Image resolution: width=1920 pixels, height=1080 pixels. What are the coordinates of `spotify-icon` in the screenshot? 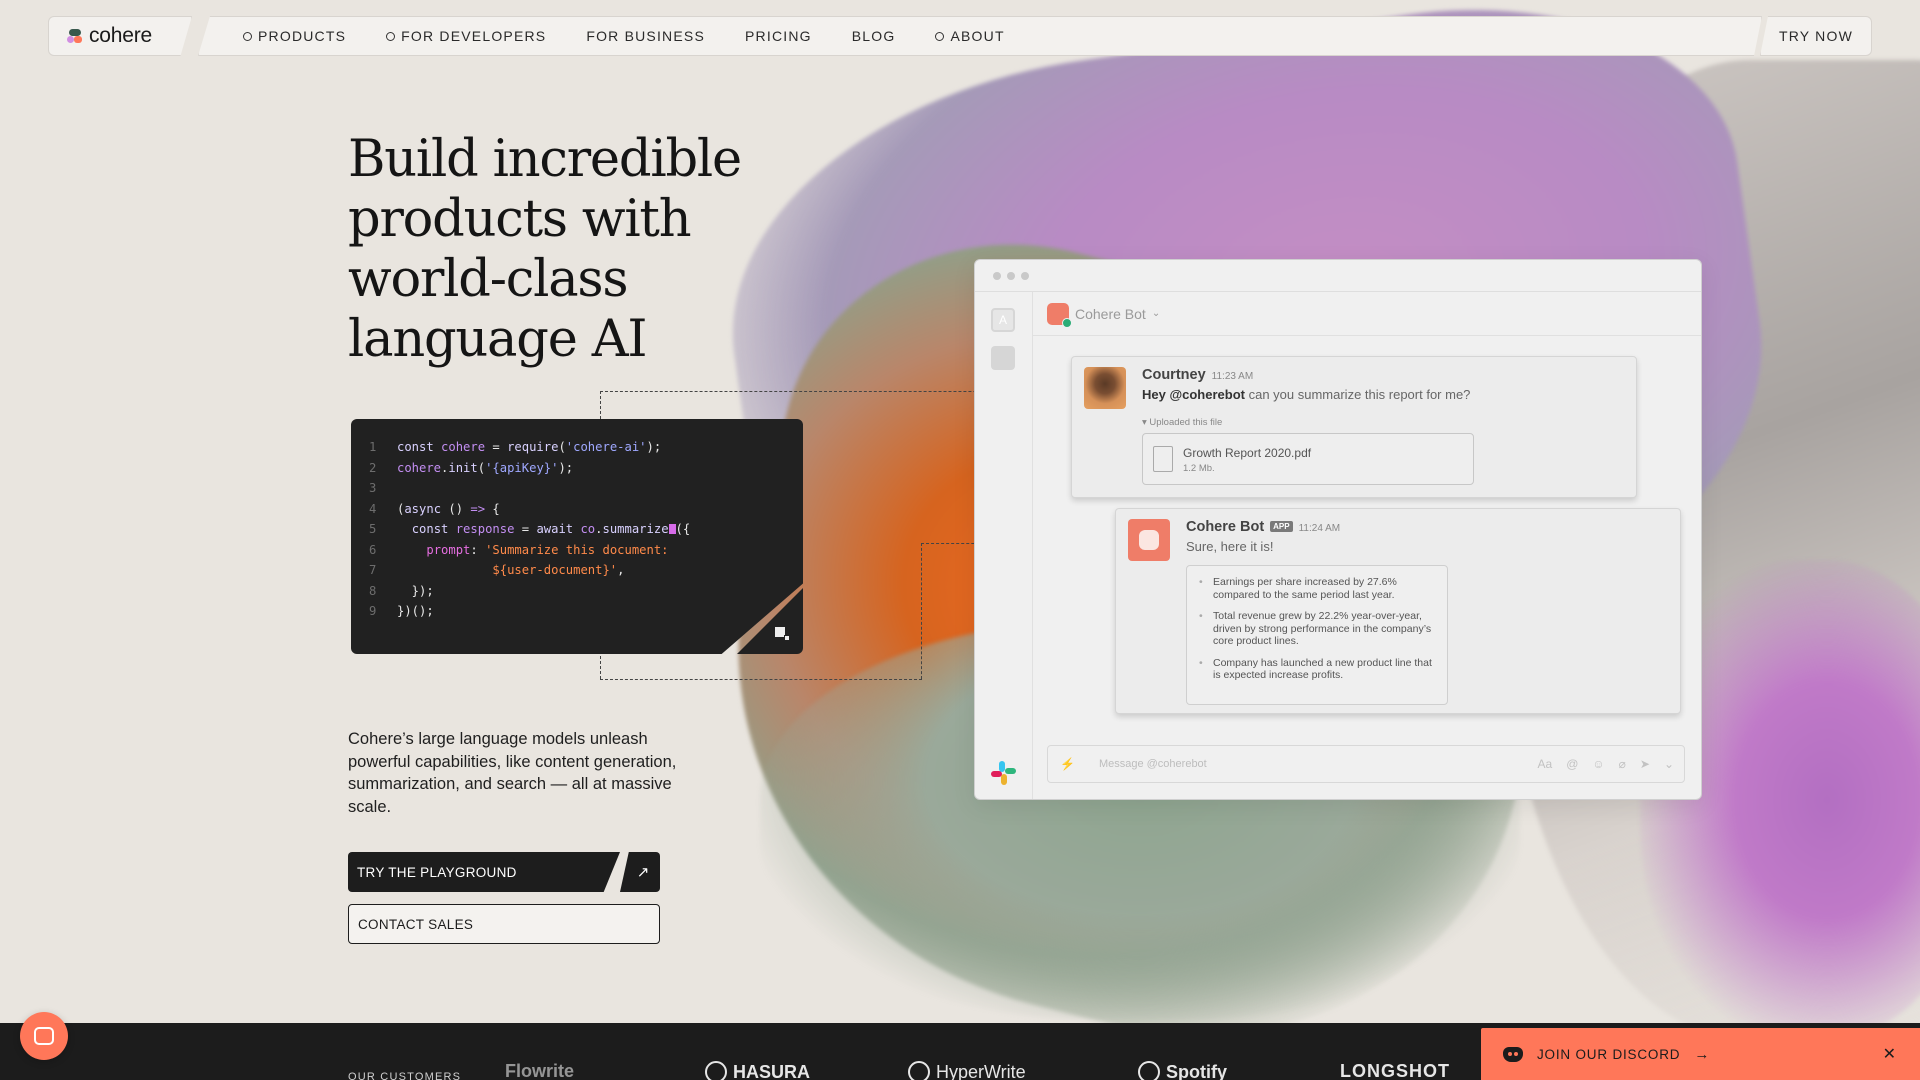 It's located at (1149, 1070).